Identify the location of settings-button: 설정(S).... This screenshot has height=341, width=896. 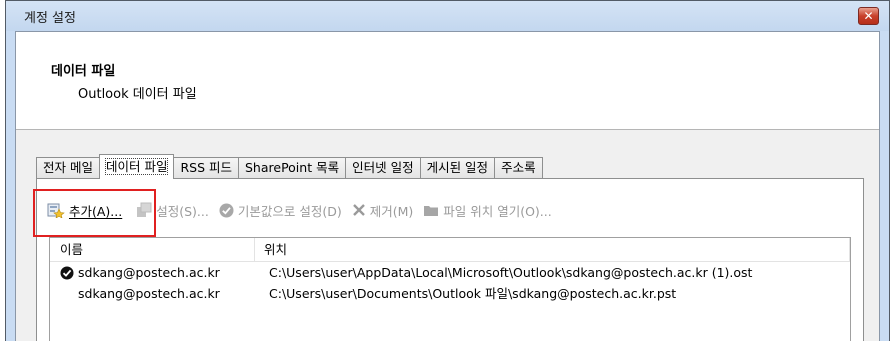
(172, 210).